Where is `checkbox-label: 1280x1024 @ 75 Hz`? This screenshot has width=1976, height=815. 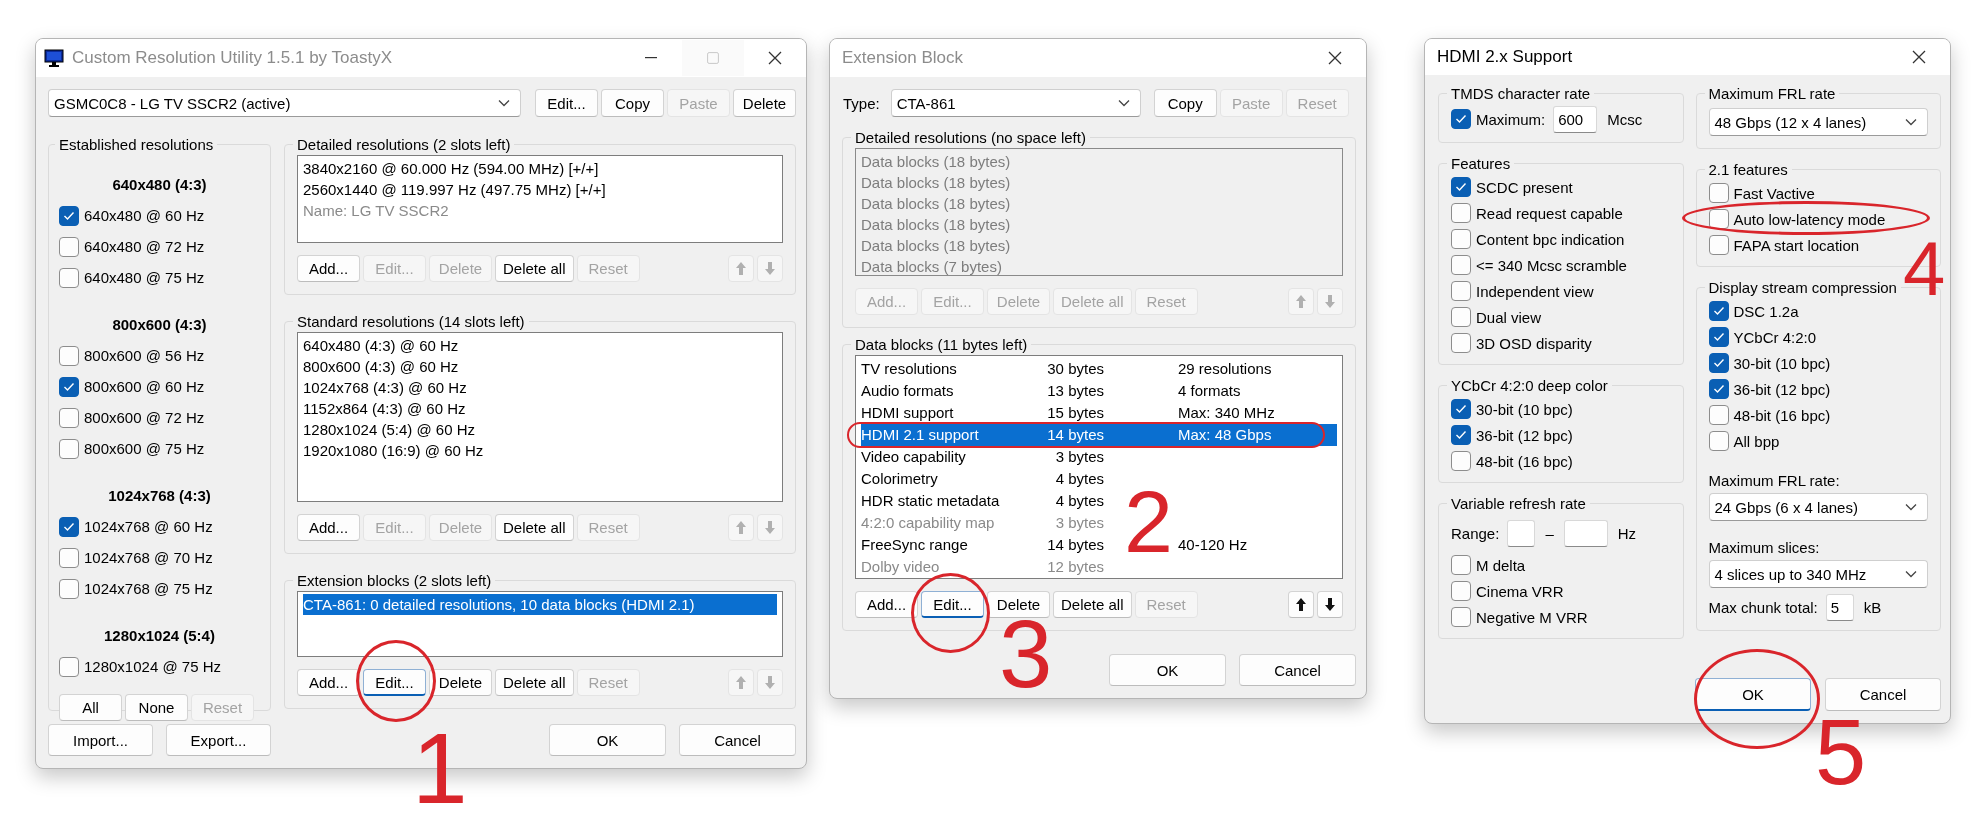
checkbox-label: 1280x1024 @ 75 Hz is located at coordinates (152, 666).